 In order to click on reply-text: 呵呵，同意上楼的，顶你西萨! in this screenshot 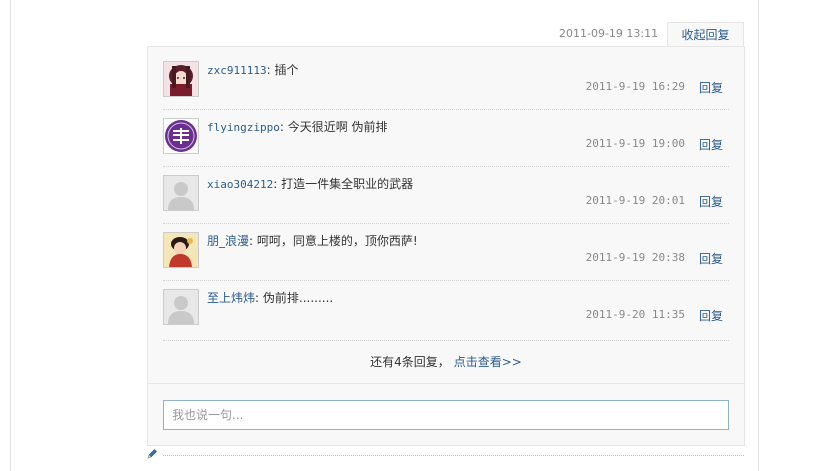, I will do `click(337, 241)`.